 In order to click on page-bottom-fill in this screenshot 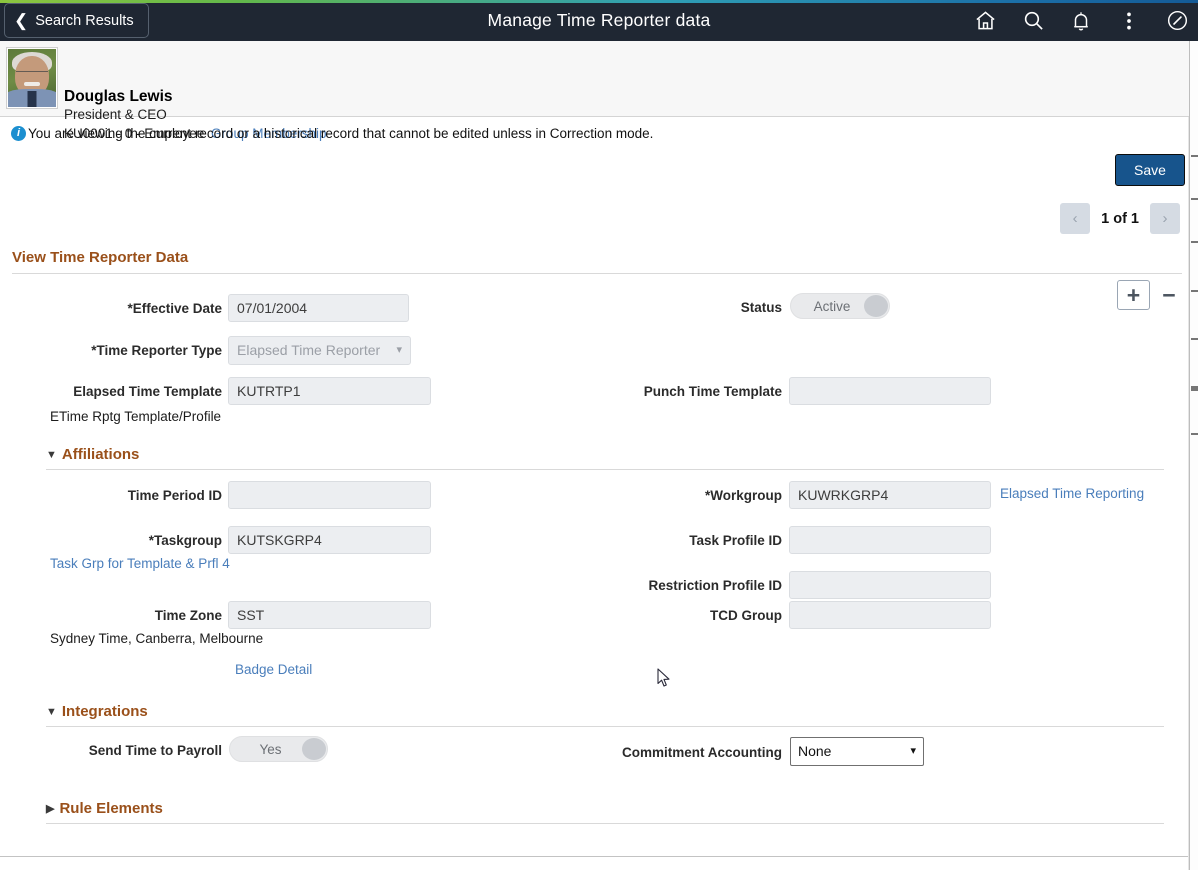, I will do `click(595, 863)`.